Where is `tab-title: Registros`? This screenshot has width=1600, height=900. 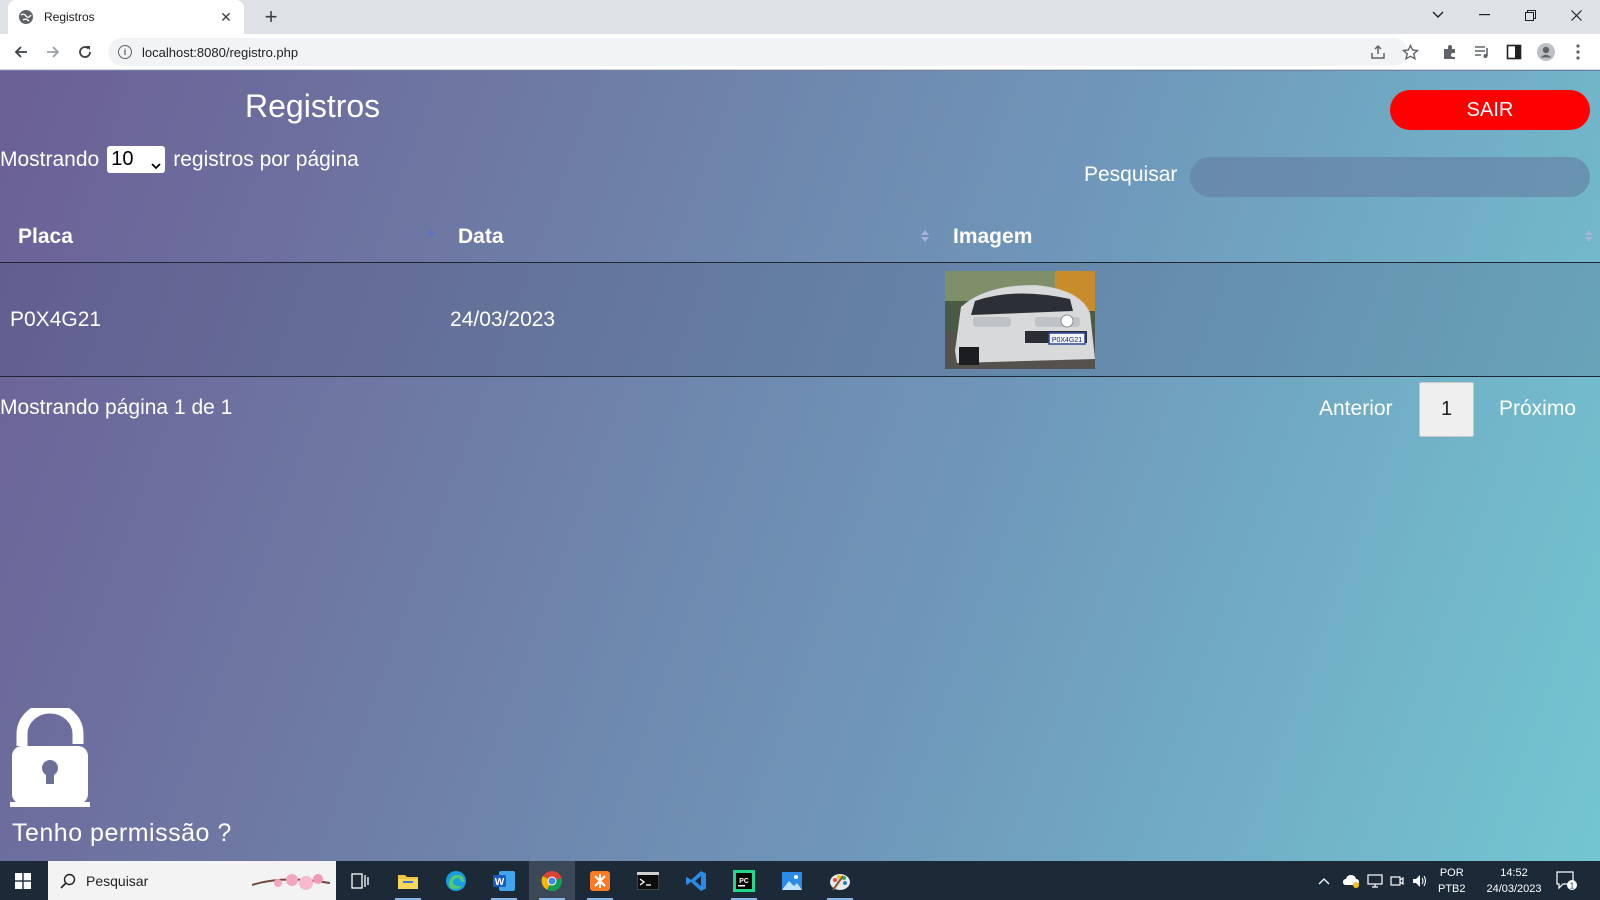
tab-title: Registros is located at coordinates (69, 17).